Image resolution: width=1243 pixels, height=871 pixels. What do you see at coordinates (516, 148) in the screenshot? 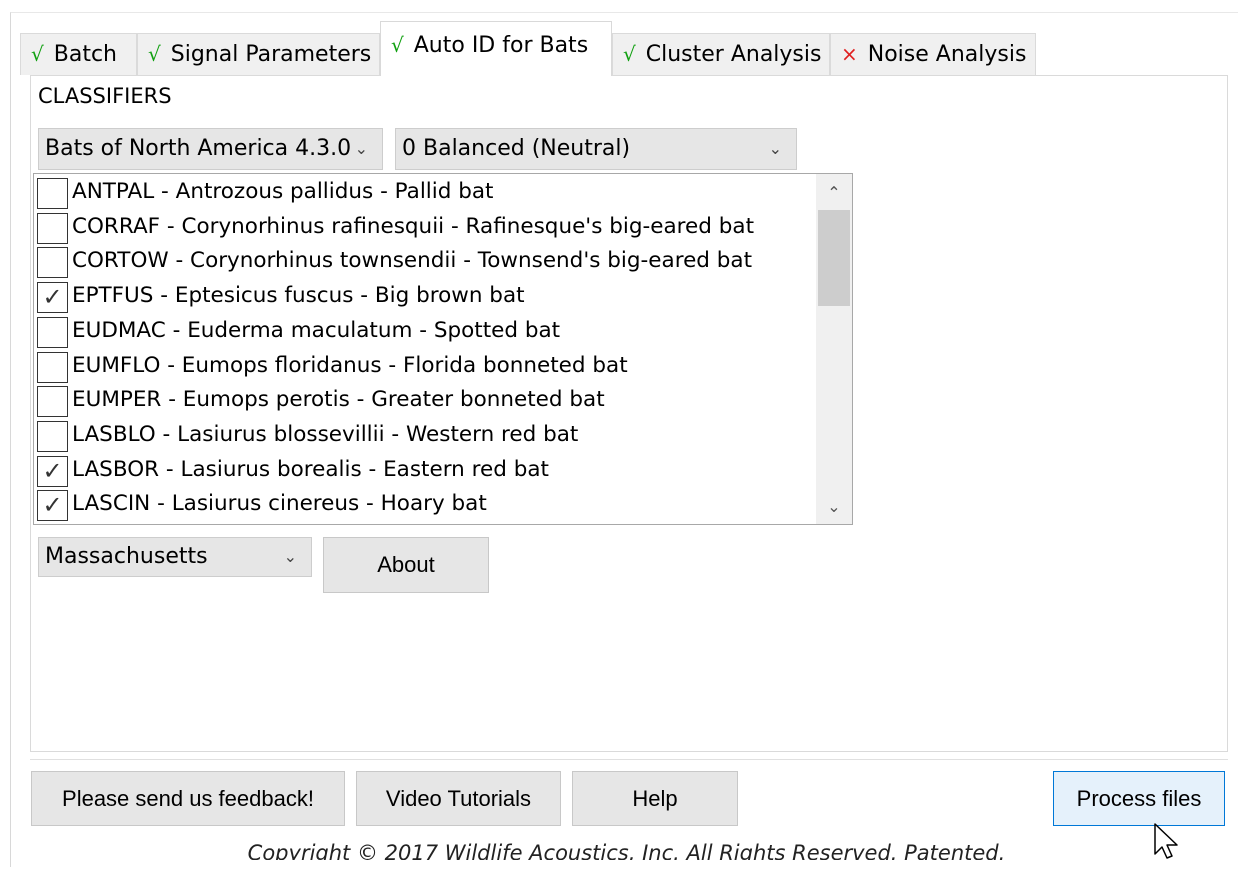
I see `sensitivity-select-value: 0 Balanced (Neutral)` at bounding box center [516, 148].